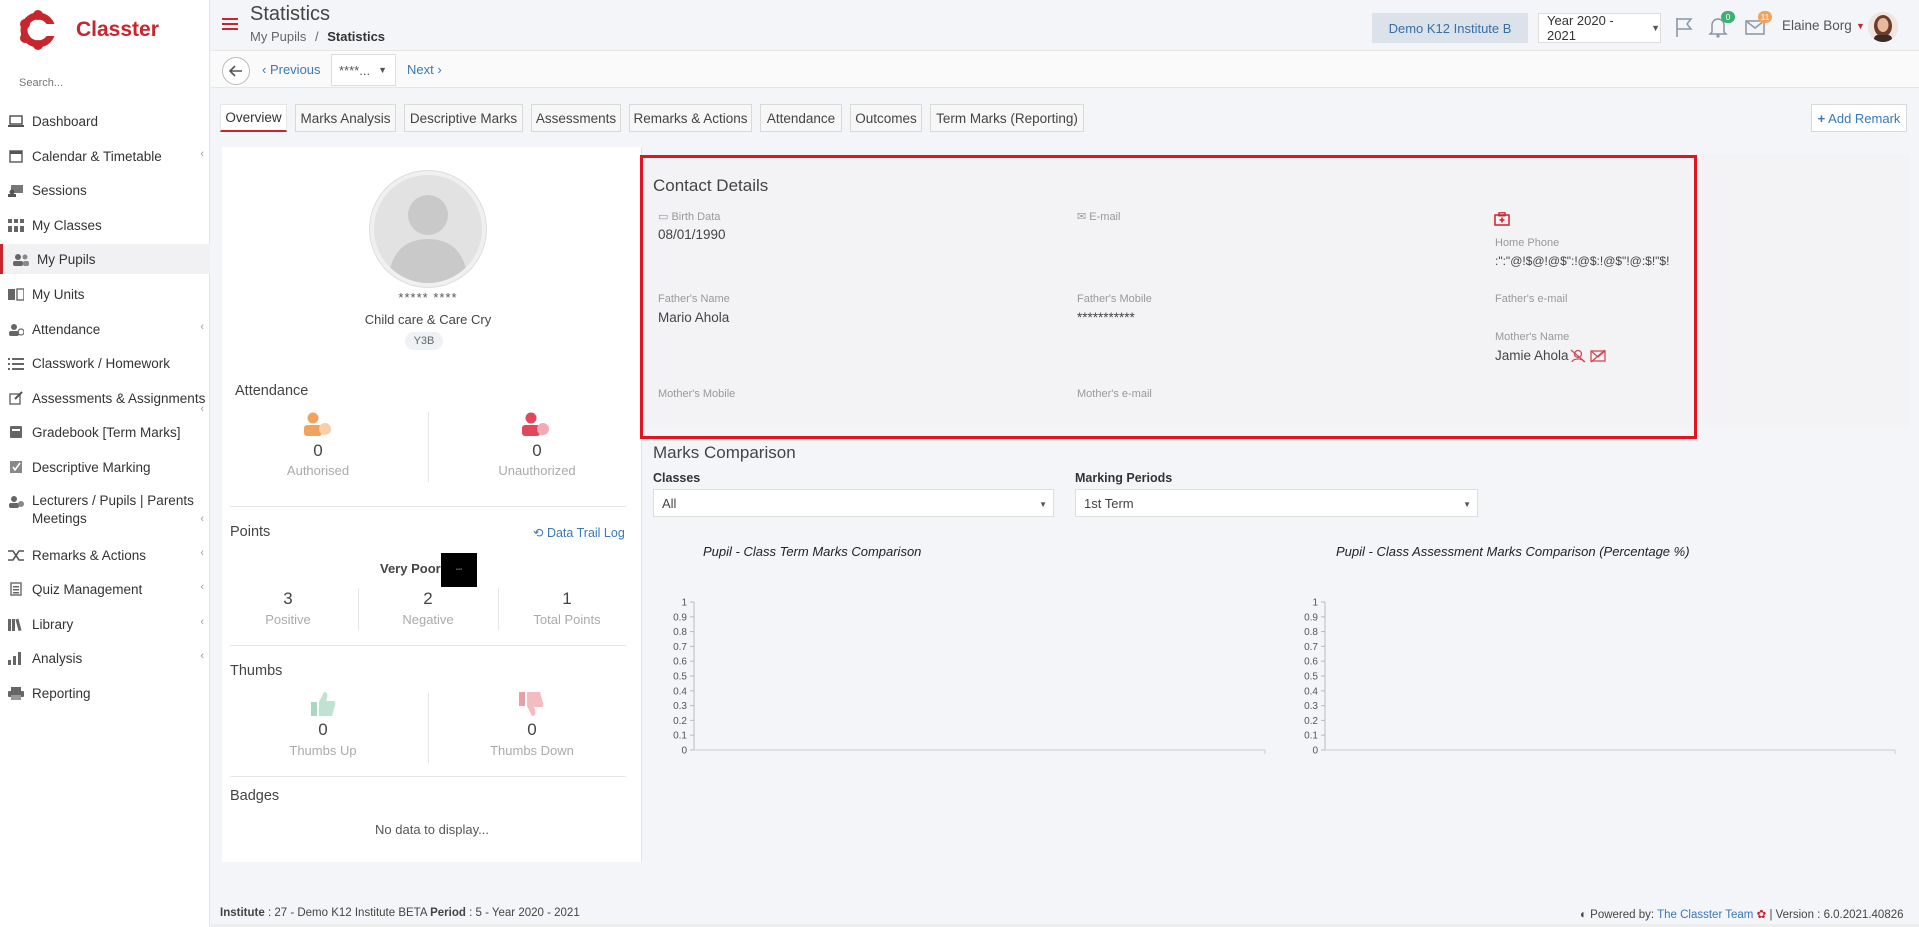 The height and width of the screenshot is (927, 1919). What do you see at coordinates (323, 750) in the screenshot?
I see `thumbs-up-label: Thumbs Up` at bounding box center [323, 750].